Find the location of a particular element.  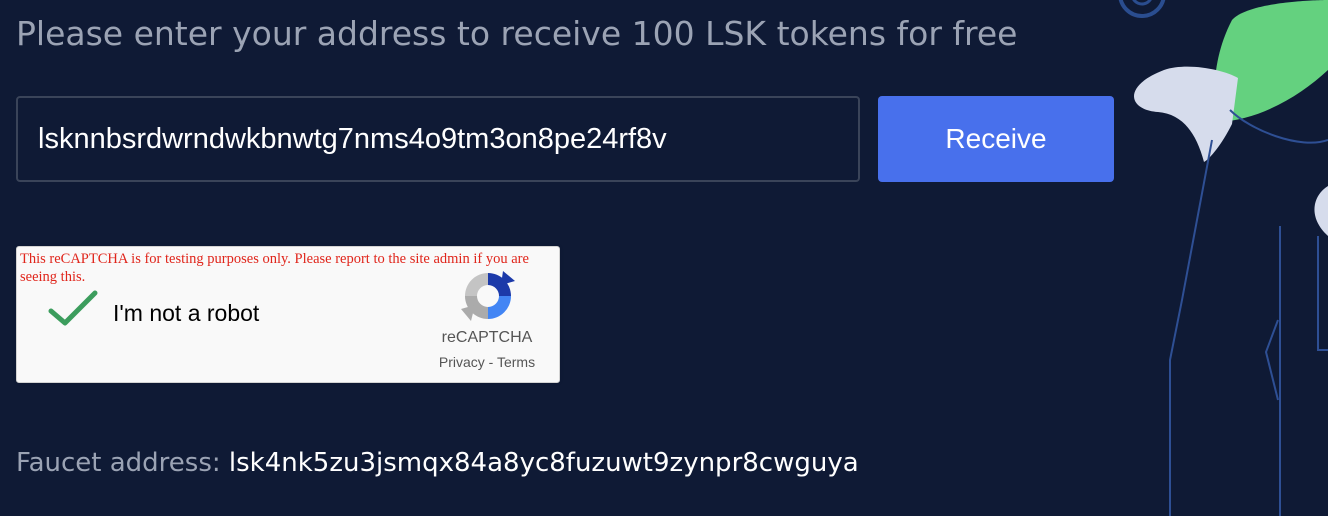

recaptcha-terms-link: Terms is located at coordinates (516, 362).